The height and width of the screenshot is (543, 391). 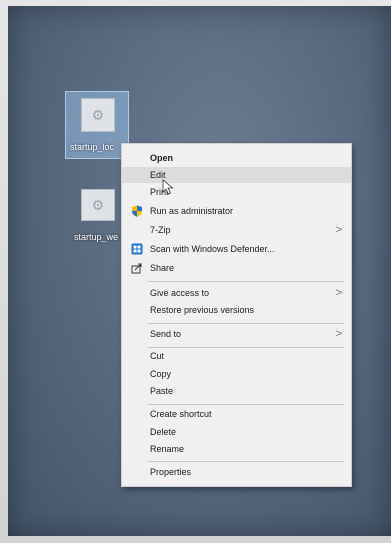 What do you see at coordinates (192, 211) in the screenshot?
I see `menu-item-label: Run as administrator` at bounding box center [192, 211].